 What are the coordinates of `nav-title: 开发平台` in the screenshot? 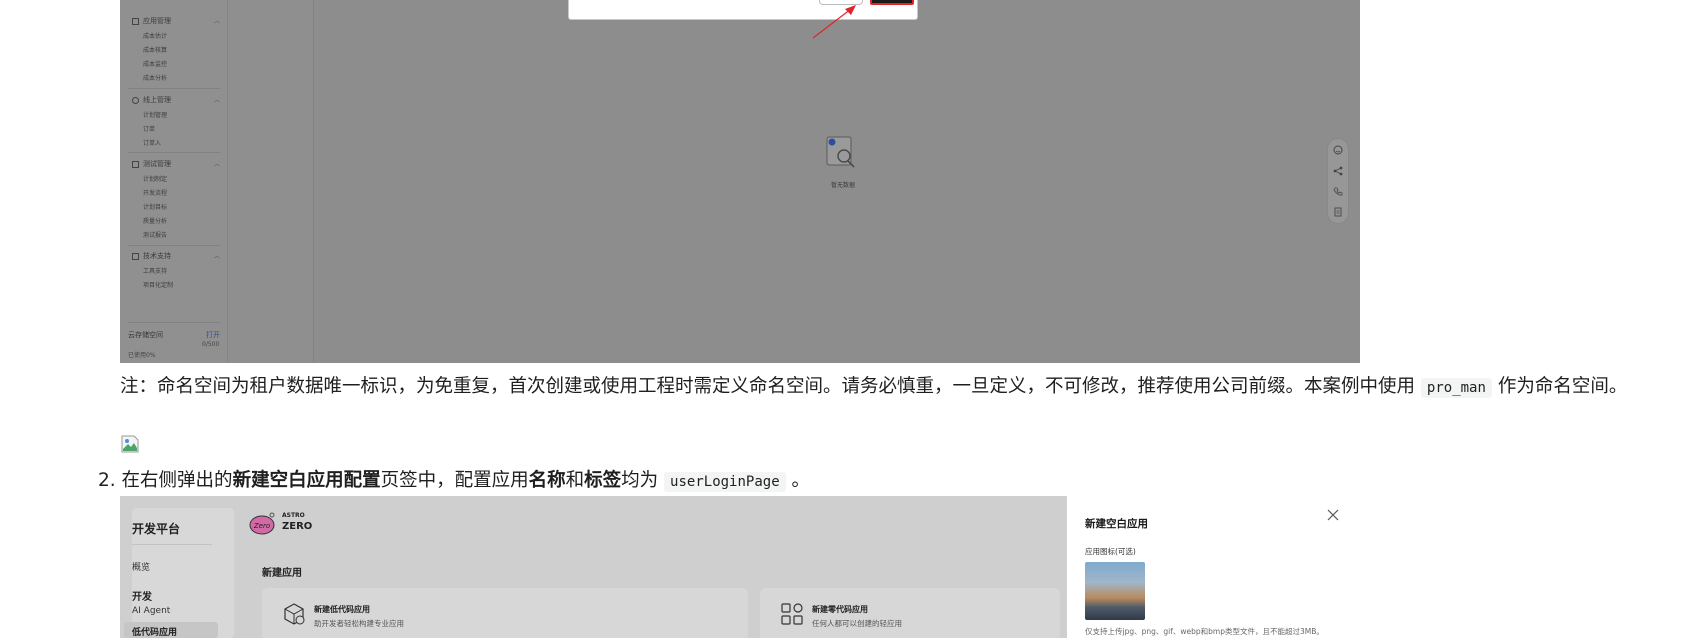 It's located at (156, 529).